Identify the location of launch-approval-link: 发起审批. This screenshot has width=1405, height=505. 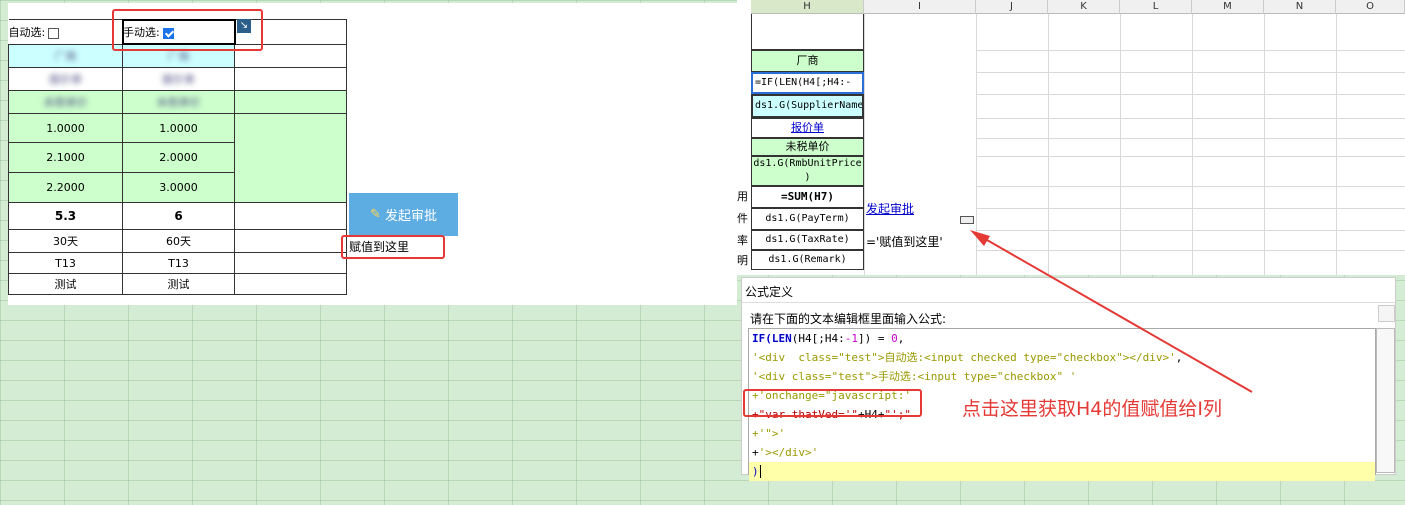
(890, 208).